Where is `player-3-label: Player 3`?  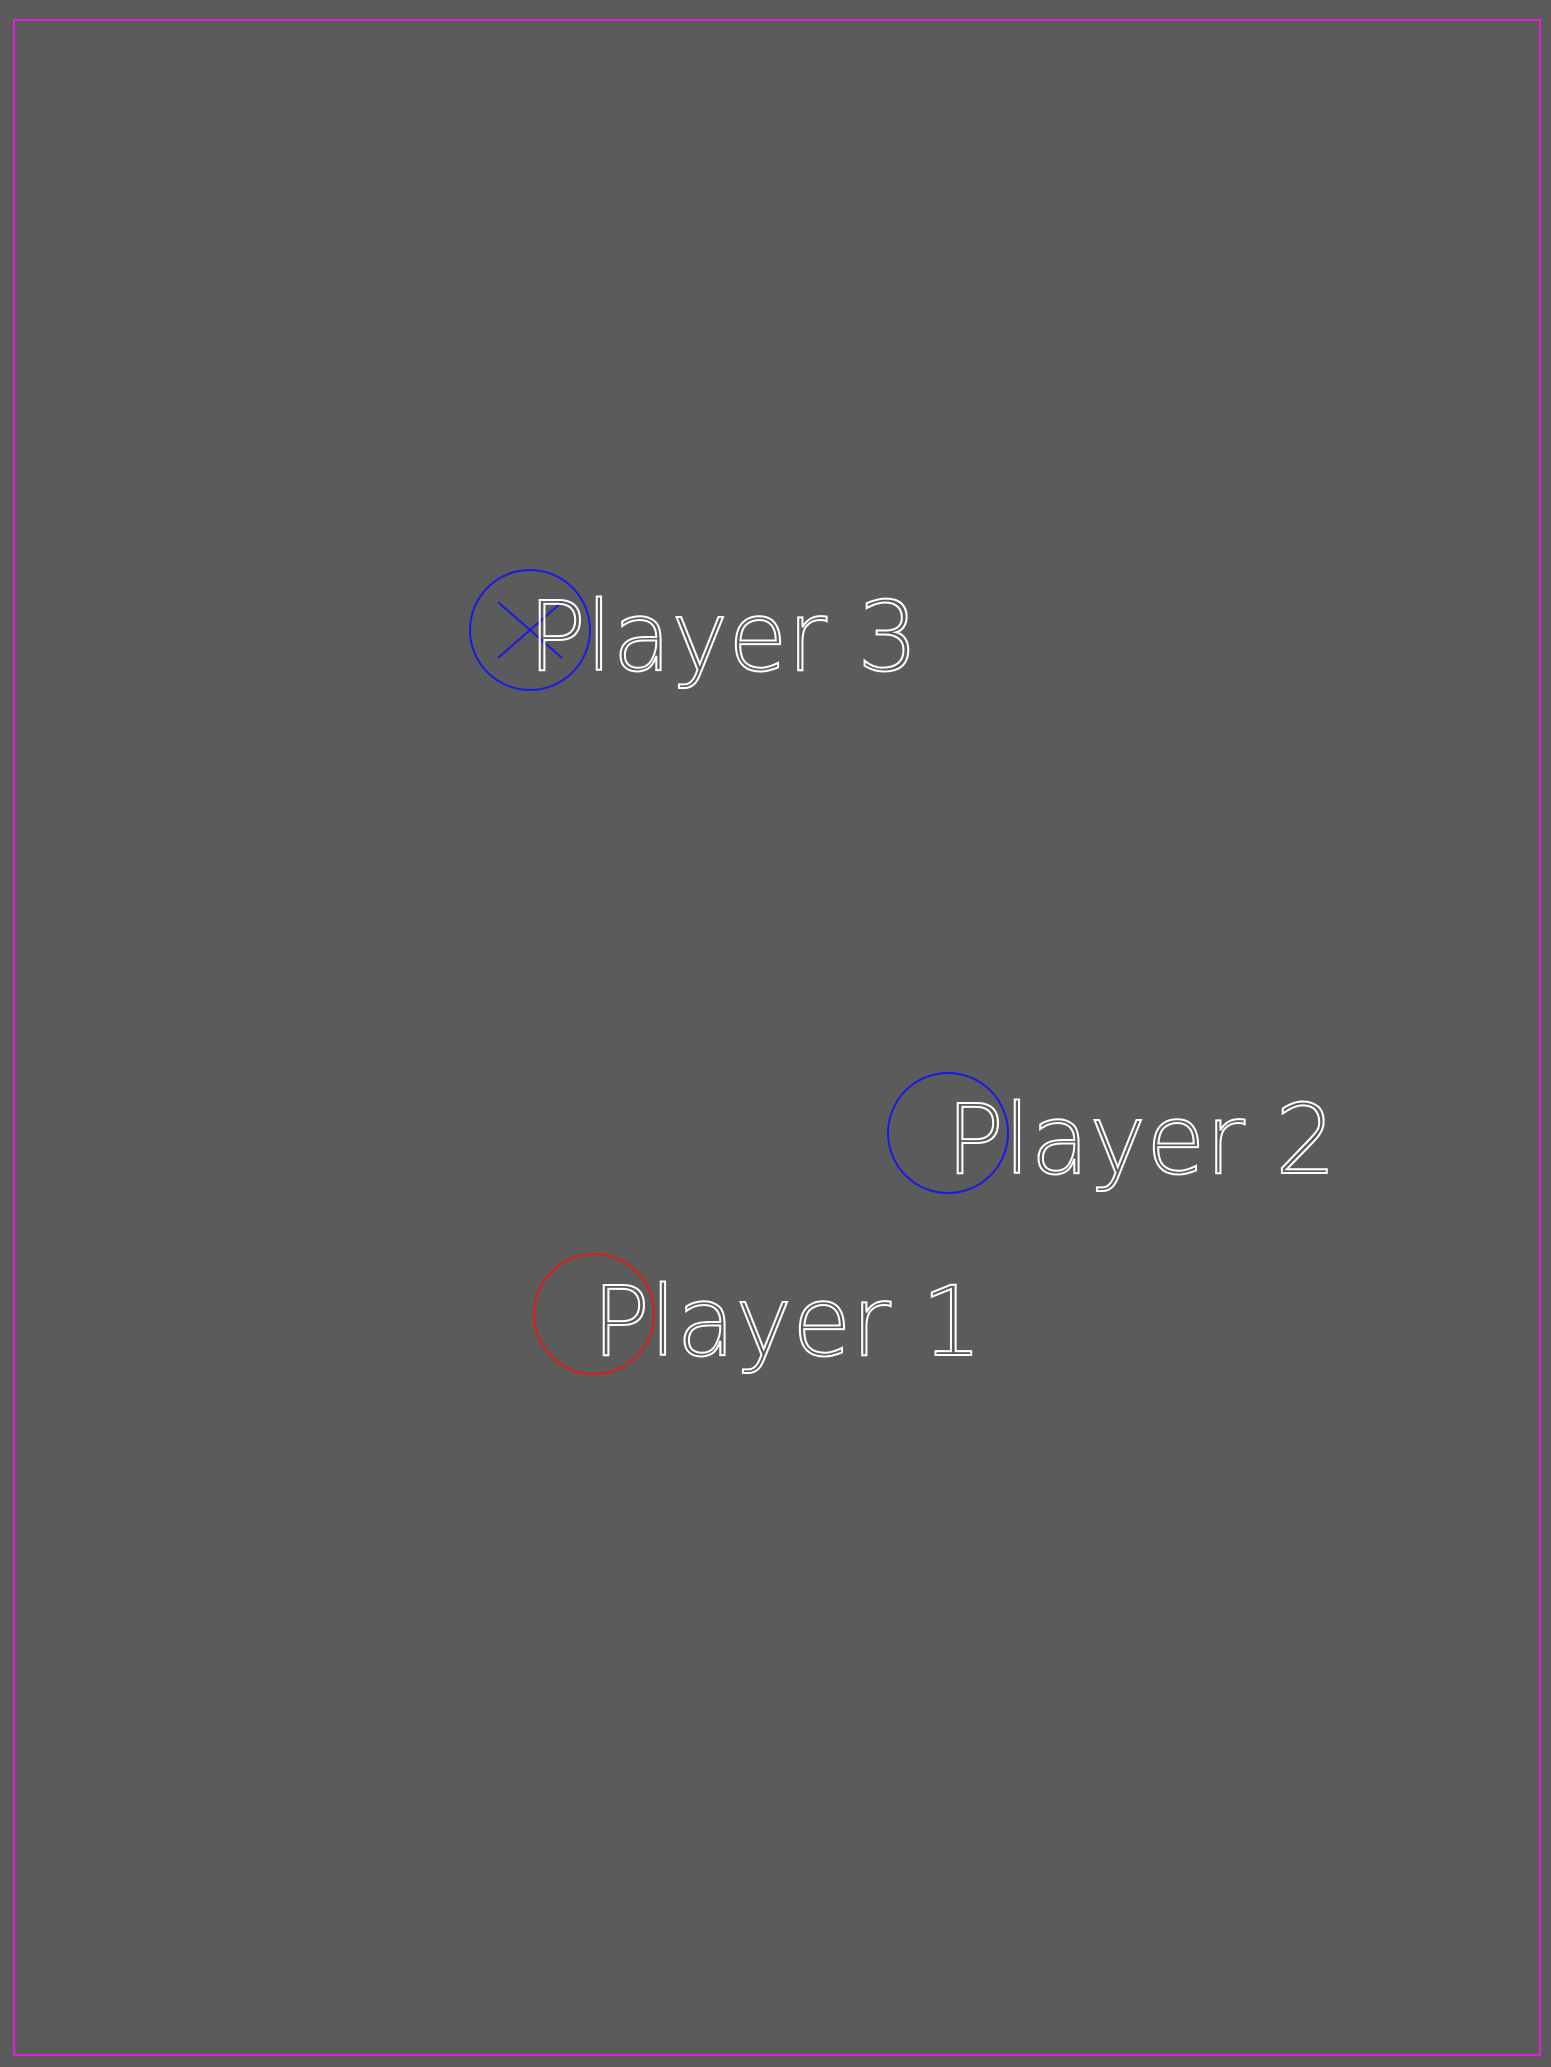
player-3-label: Player 3 is located at coordinates (723, 637).